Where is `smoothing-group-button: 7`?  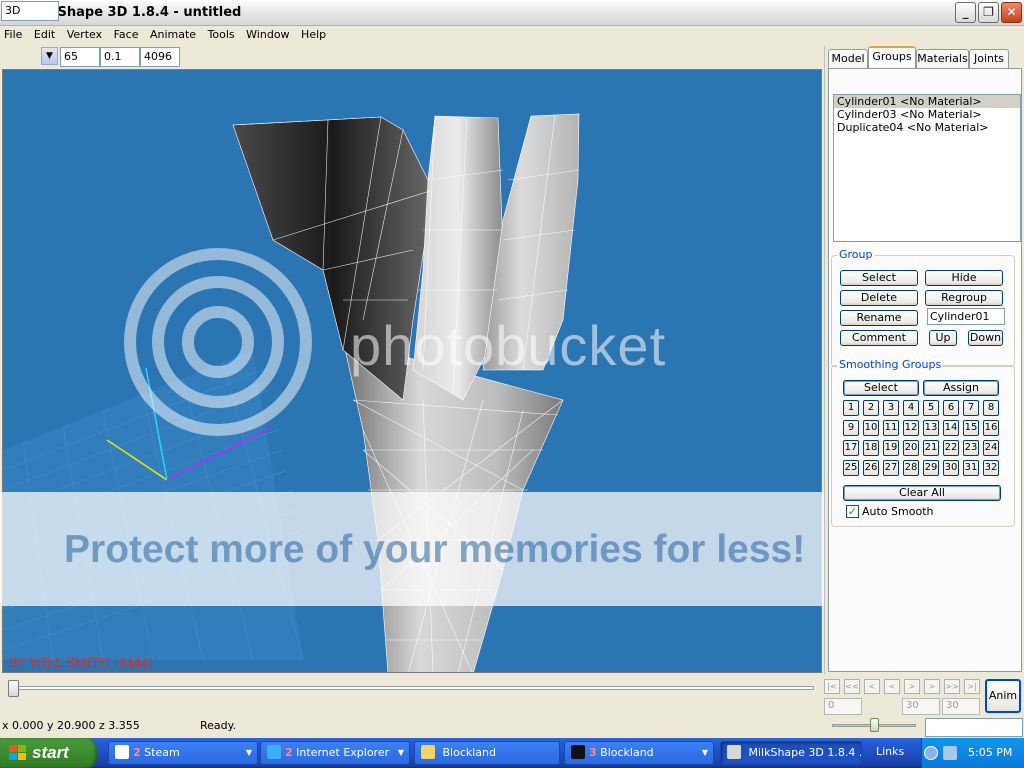
smoothing-group-button: 7 is located at coordinates (971, 408).